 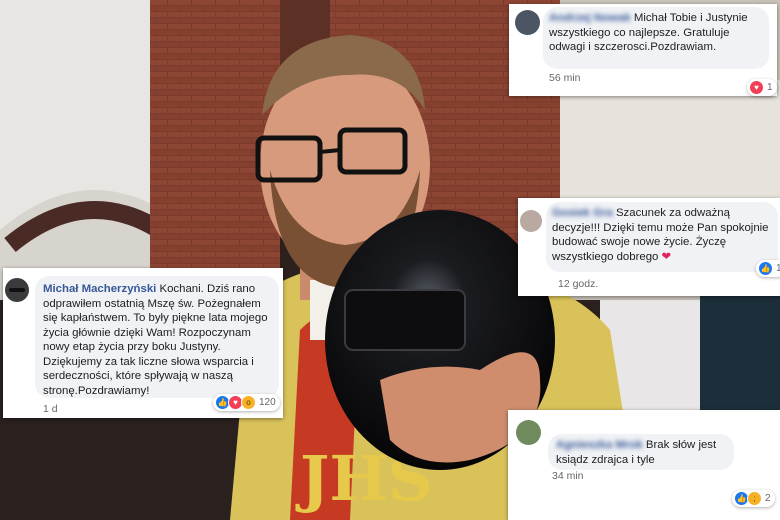 I want to click on reactions: 👍 1, so click(x=768, y=268).